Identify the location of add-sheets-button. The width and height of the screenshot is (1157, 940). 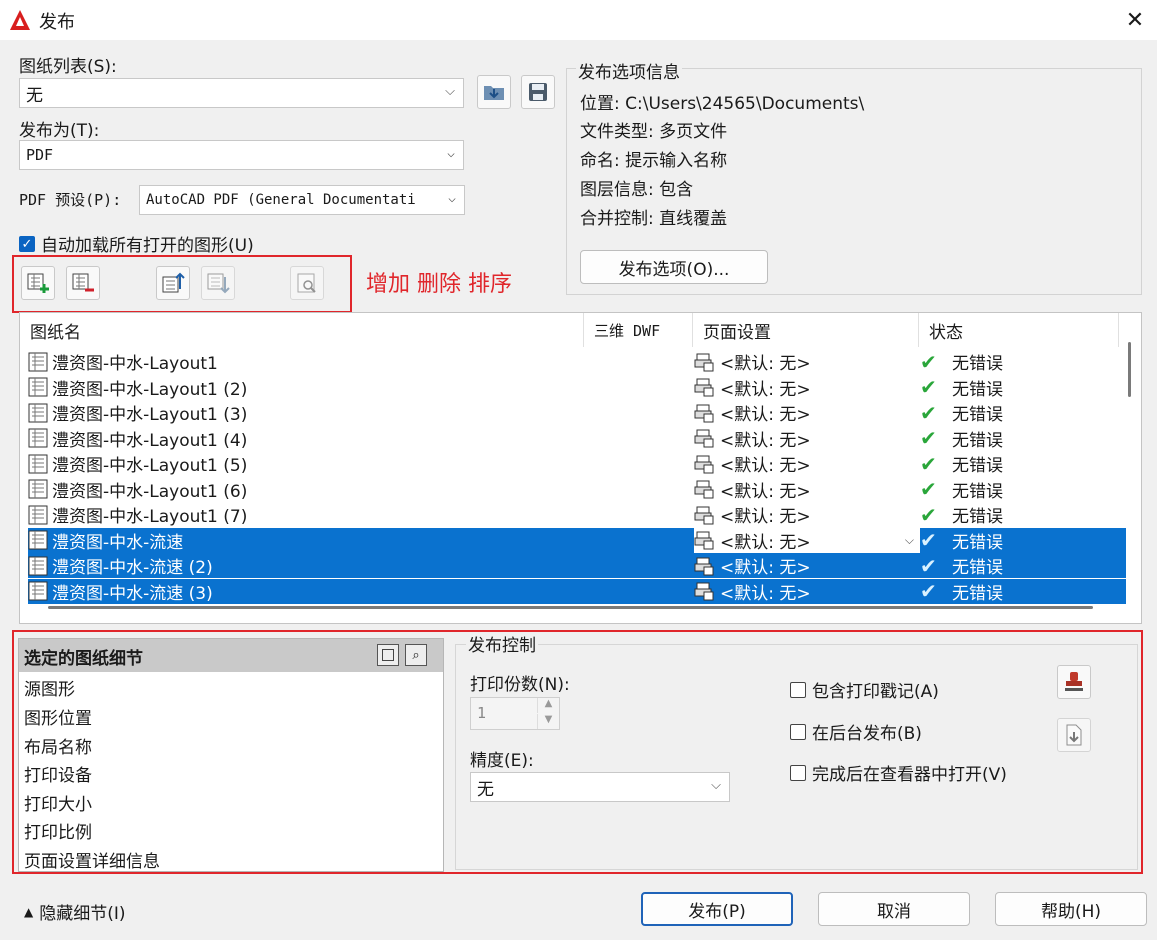
(38, 283).